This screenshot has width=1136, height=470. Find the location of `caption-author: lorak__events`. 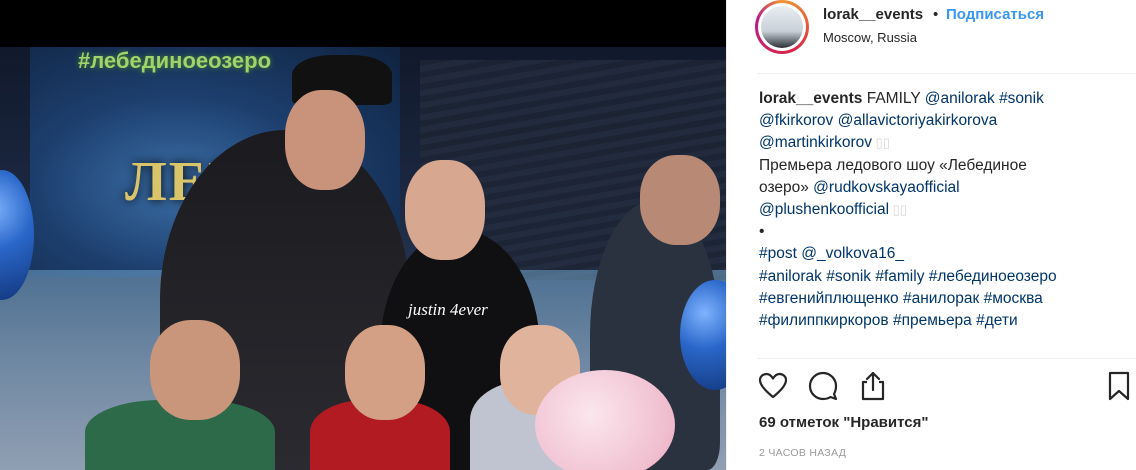

caption-author: lorak__events is located at coordinates (813, 98).